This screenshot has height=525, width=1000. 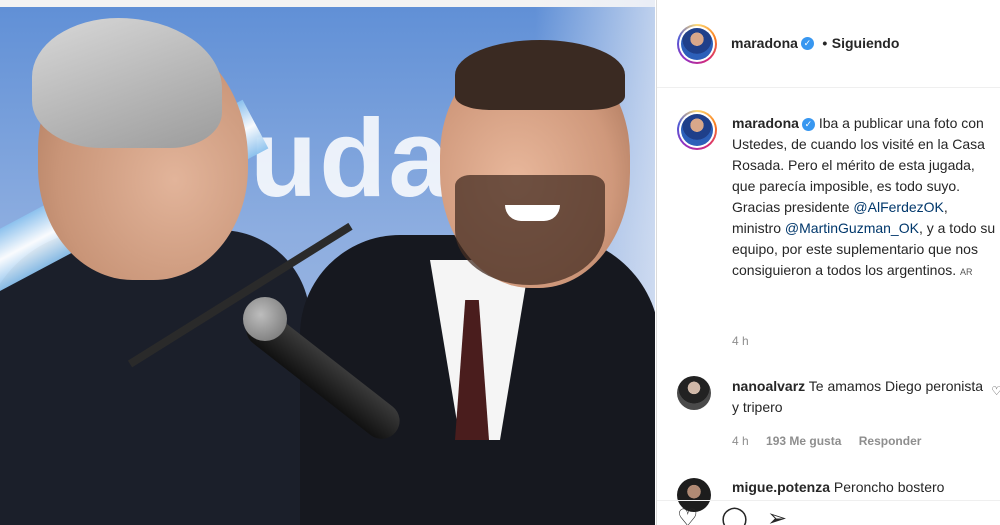 I want to click on following-button: Siguiendo, so click(x=866, y=43).